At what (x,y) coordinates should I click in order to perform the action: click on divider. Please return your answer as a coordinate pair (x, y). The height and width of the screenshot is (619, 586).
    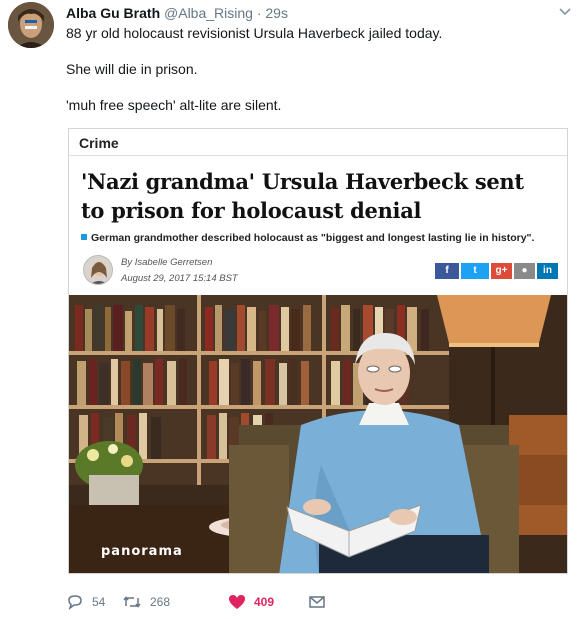
    Looking at the image, I should click on (318, 155).